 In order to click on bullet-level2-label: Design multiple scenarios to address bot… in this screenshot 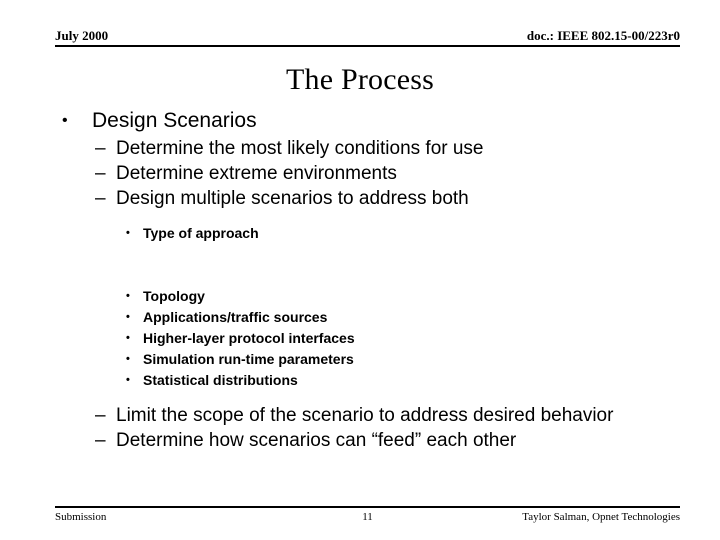, I will do `click(292, 198)`.